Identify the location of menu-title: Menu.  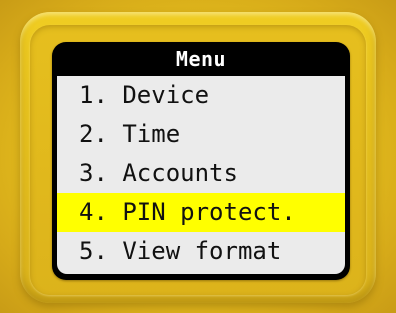
(201, 59).